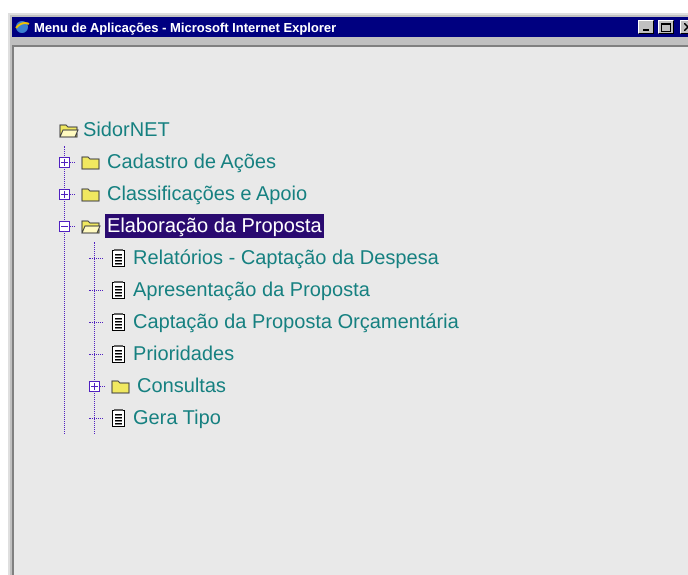 This screenshot has height=575, width=688. I want to click on tree-item: Cadastro de Ações, so click(191, 162).